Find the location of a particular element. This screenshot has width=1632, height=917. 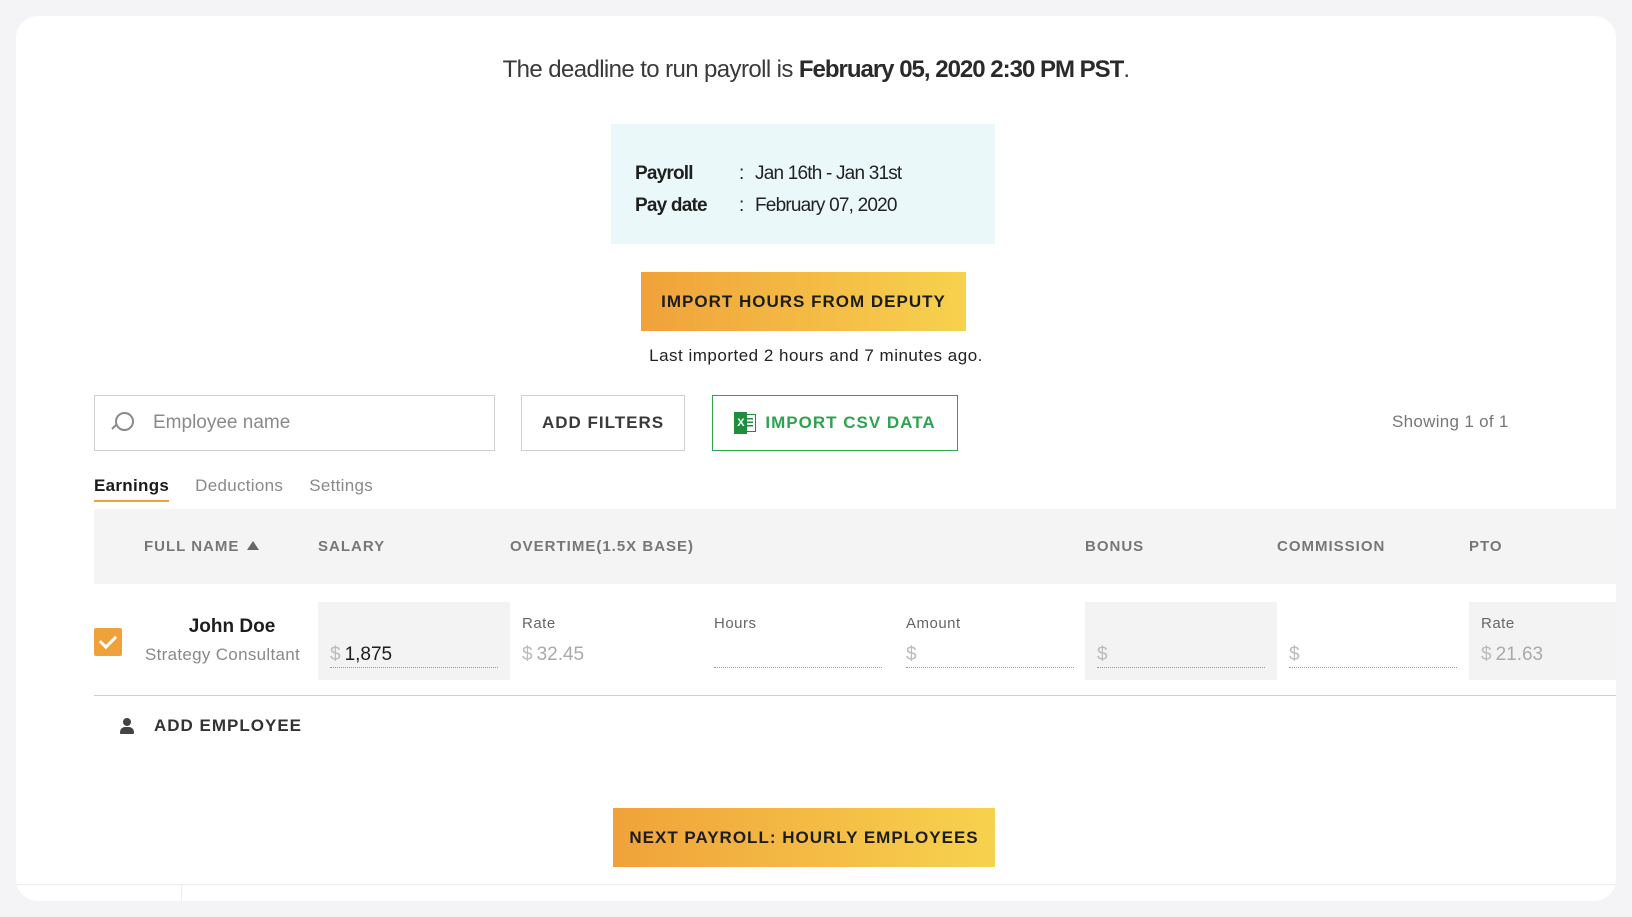

salary-input: $1,875 is located at coordinates (414, 655).